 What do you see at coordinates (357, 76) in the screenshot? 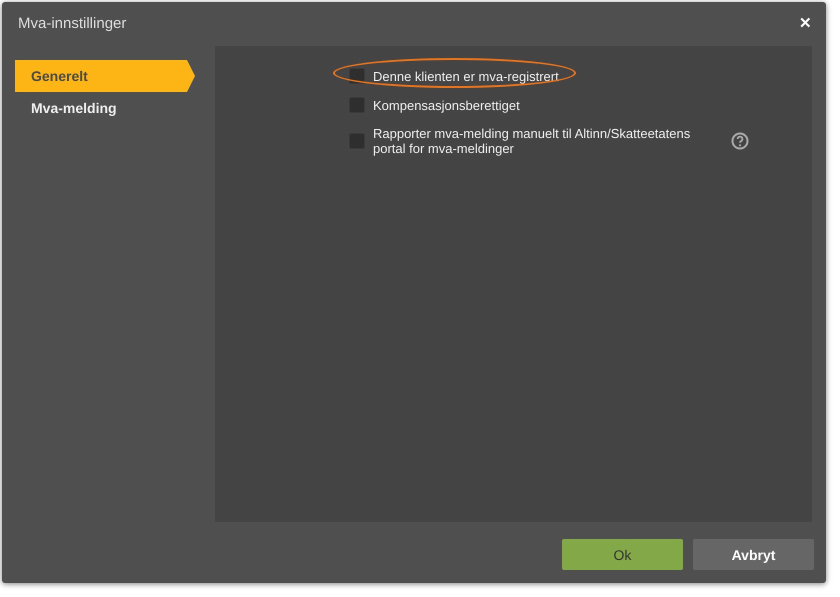
I see `checkbox` at bounding box center [357, 76].